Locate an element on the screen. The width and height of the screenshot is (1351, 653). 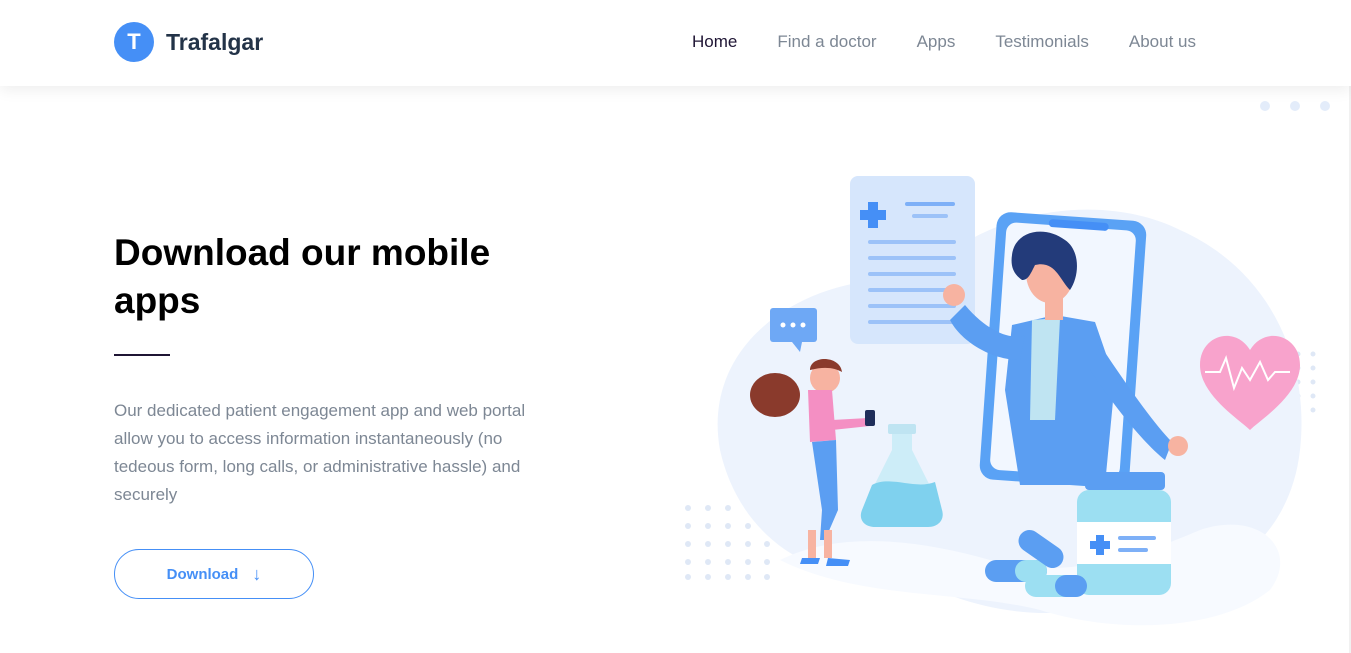
brand-name: Trafalgar is located at coordinates (215, 41).